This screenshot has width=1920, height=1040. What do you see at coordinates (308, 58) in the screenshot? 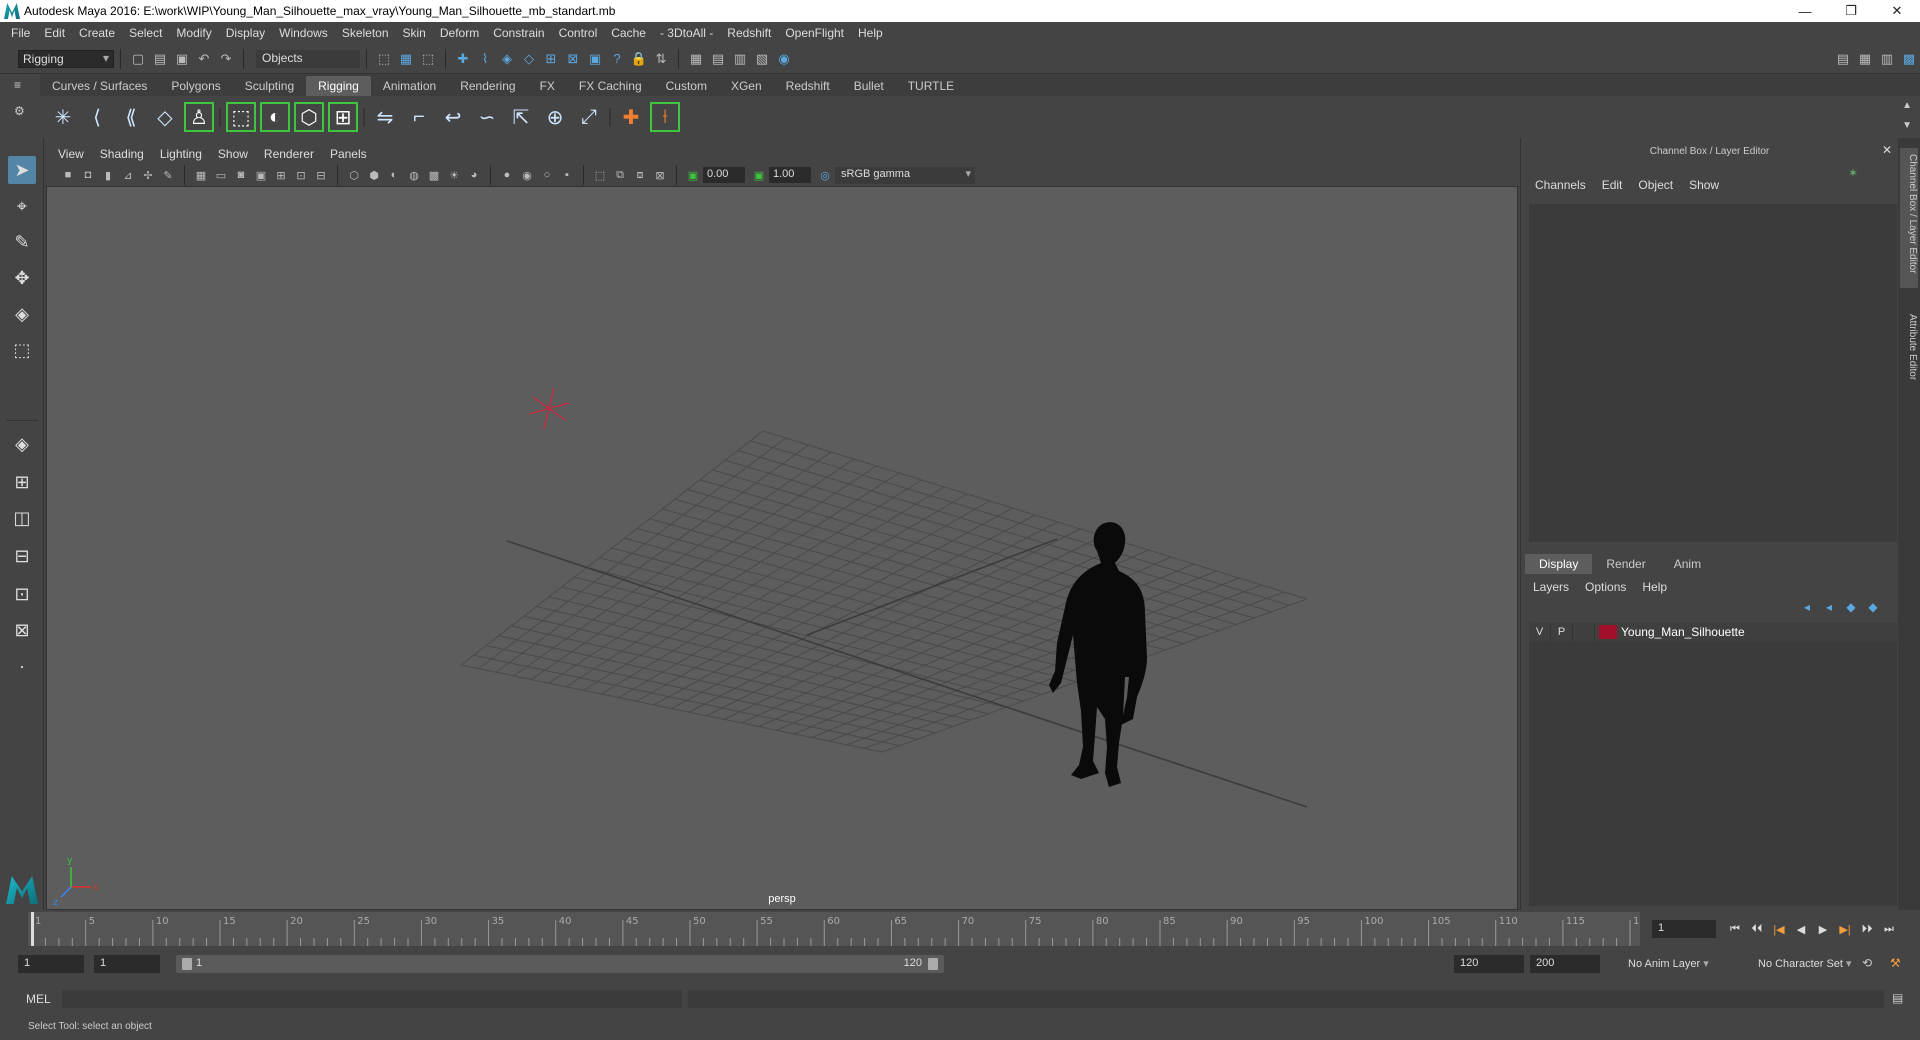
I see `selection-mask-selector: Objects` at bounding box center [308, 58].